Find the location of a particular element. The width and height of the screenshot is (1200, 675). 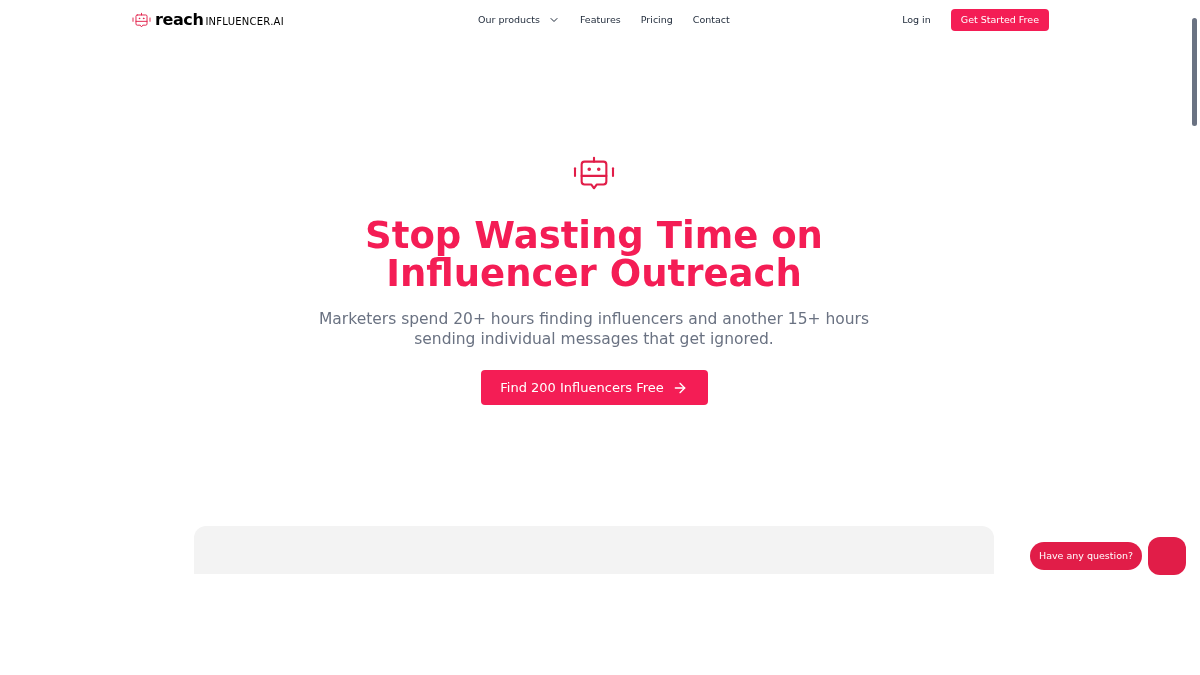

chat-button is located at coordinates (1167, 556).